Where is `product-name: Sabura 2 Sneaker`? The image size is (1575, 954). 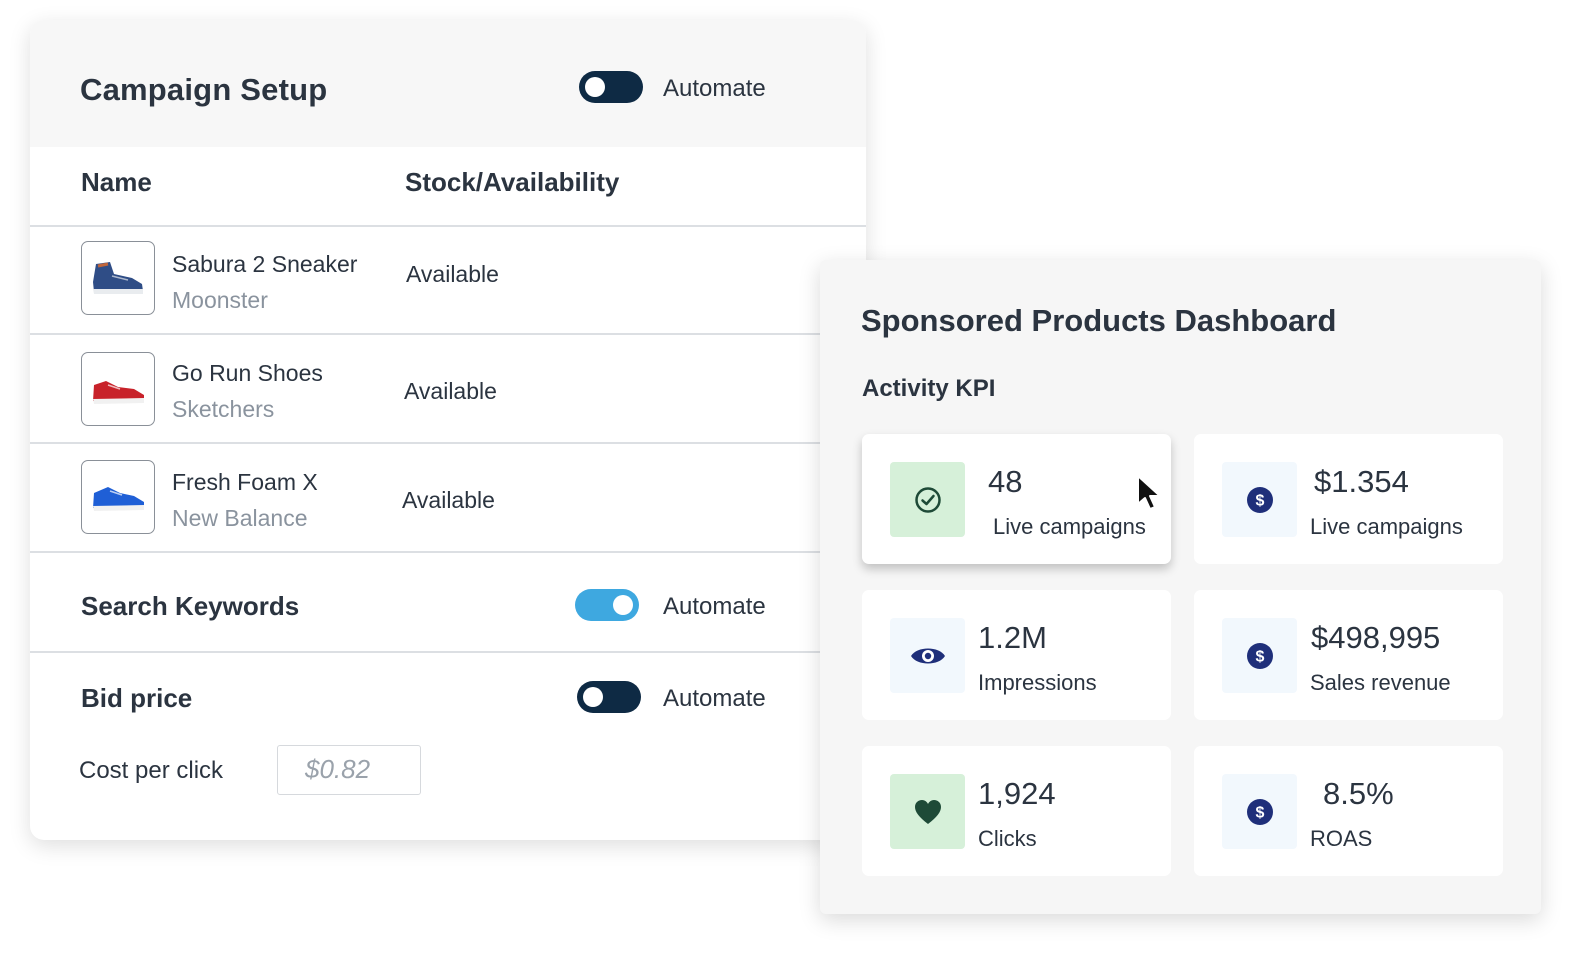 product-name: Sabura 2 Sneaker is located at coordinates (265, 264).